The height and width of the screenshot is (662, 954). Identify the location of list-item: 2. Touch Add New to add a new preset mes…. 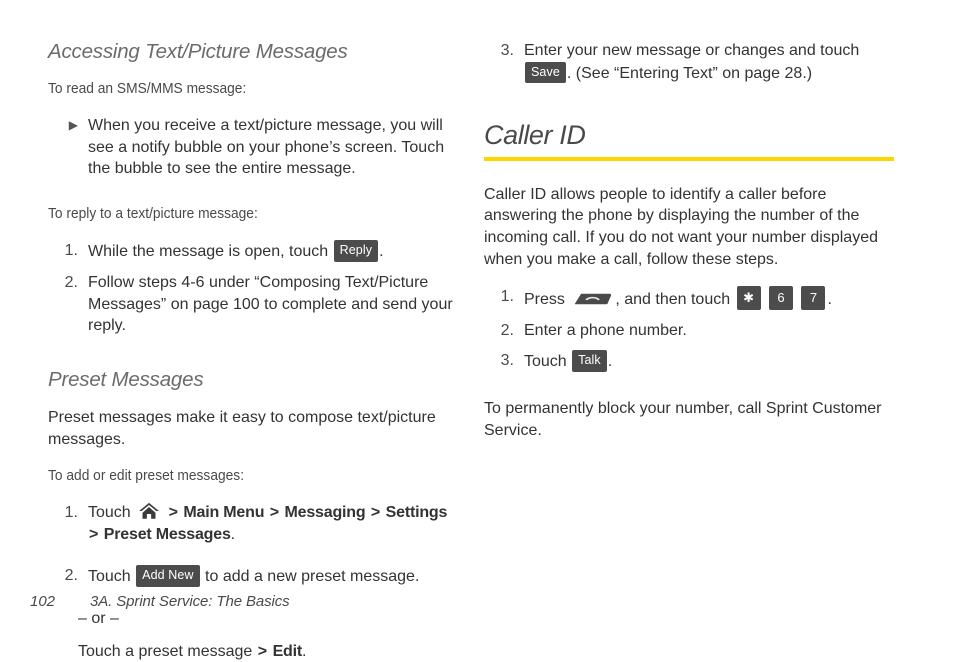
(253, 576).